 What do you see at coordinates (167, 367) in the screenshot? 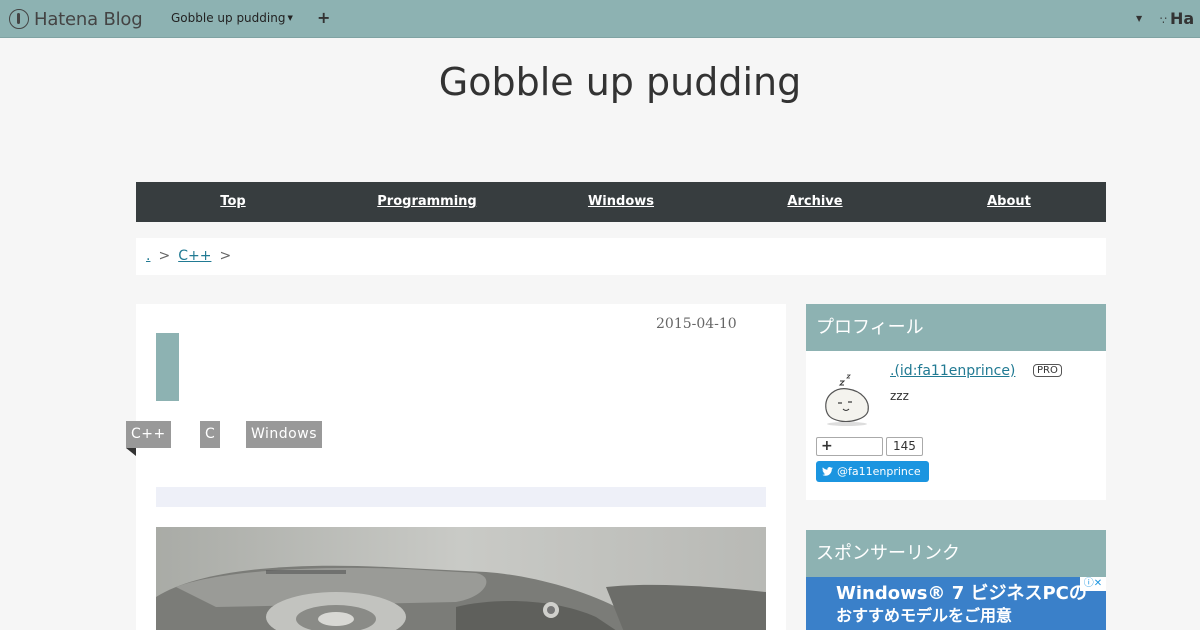
I see `entry-title-bar` at bounding box center [167, 367].